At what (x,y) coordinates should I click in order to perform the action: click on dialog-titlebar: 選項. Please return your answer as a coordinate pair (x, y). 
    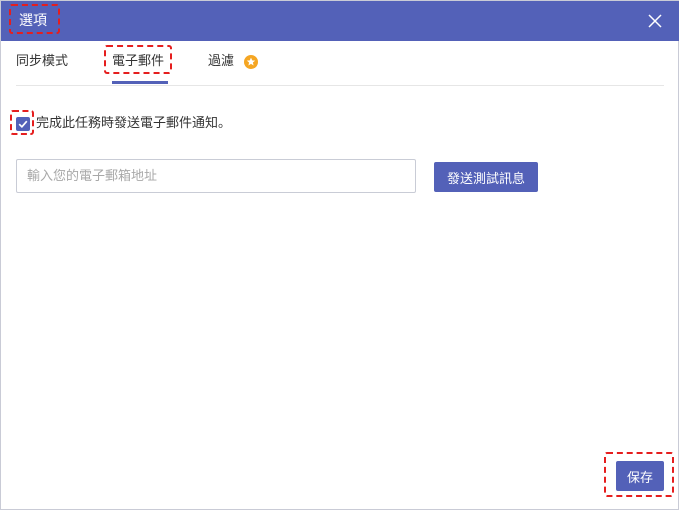
    Looking at the image, I should click on (340, 21).